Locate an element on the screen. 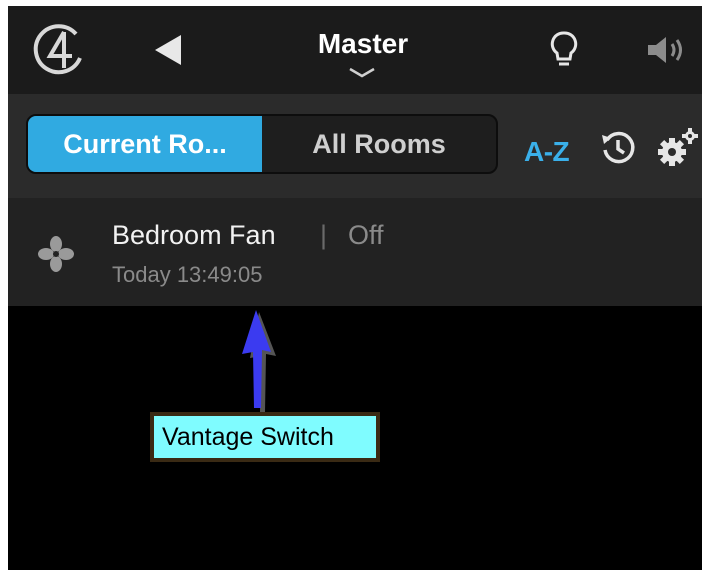  device-status: Off is located at coordinates (366, 235).